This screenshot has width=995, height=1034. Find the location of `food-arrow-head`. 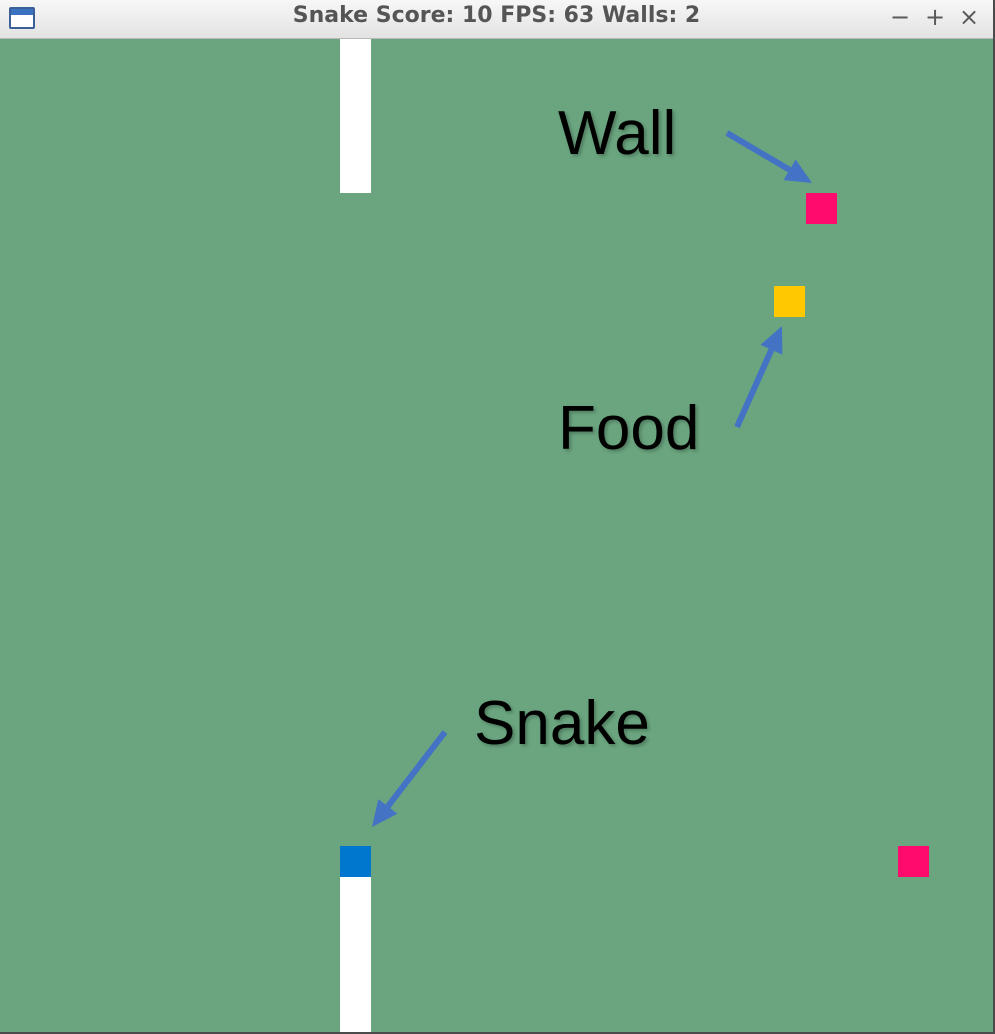

food-arrow-head is located at coordinates (771, 340).